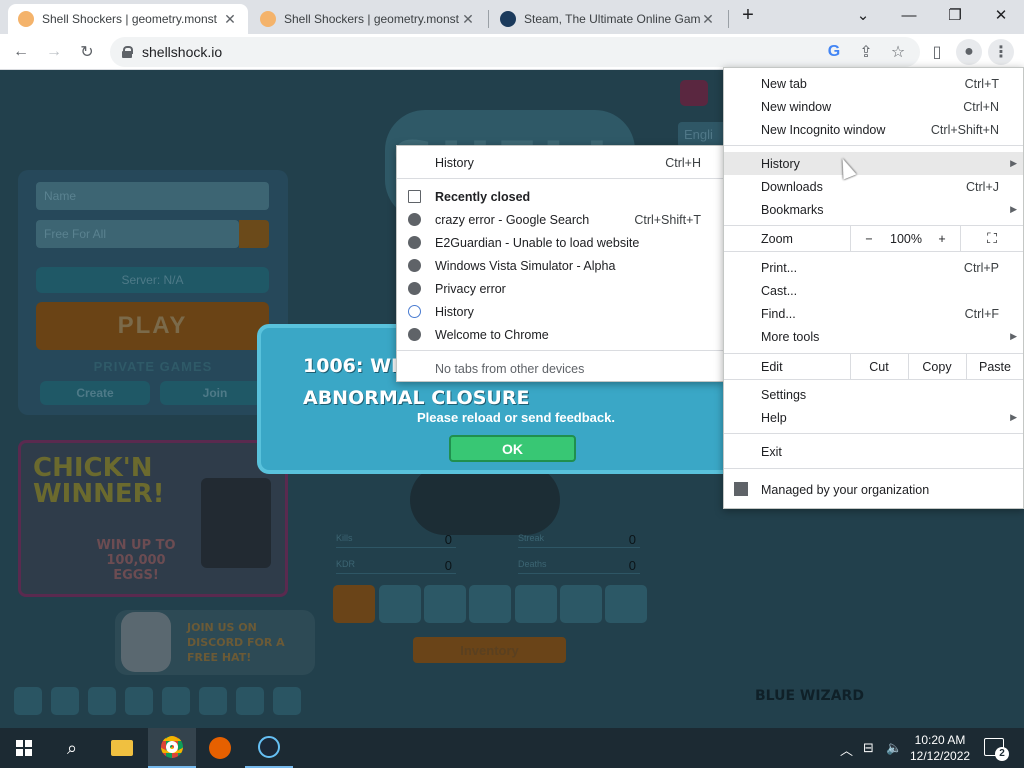 This screenshot has height=768, width=1024. Describe the element at coordinates (152, 280) in the screenshot. I see `server-select: Server: N/A` at that location.